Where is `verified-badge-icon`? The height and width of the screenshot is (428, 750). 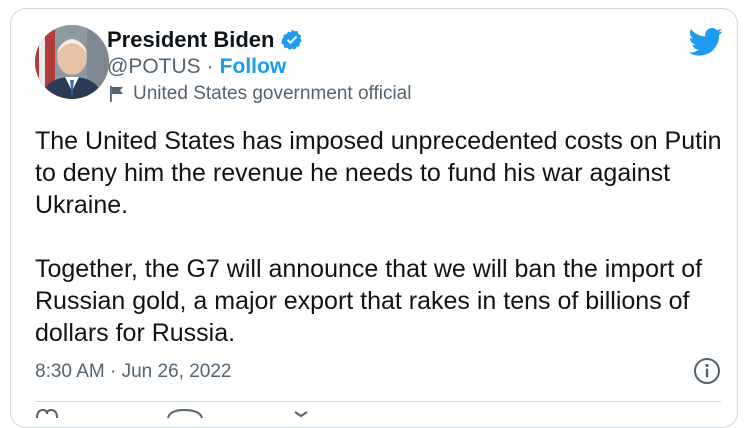
verified-badge-icon is located at coordinates (292, 39).